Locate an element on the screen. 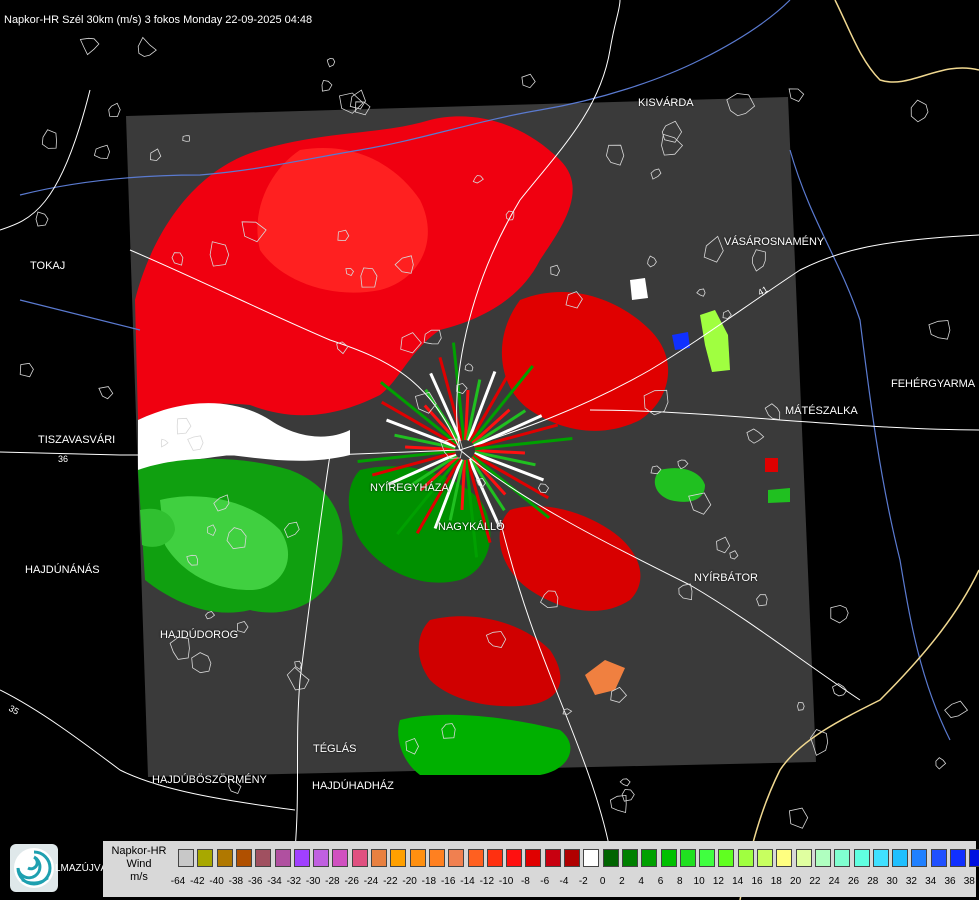  legend-tick-label: 34 is located at coordinates (931, 881).